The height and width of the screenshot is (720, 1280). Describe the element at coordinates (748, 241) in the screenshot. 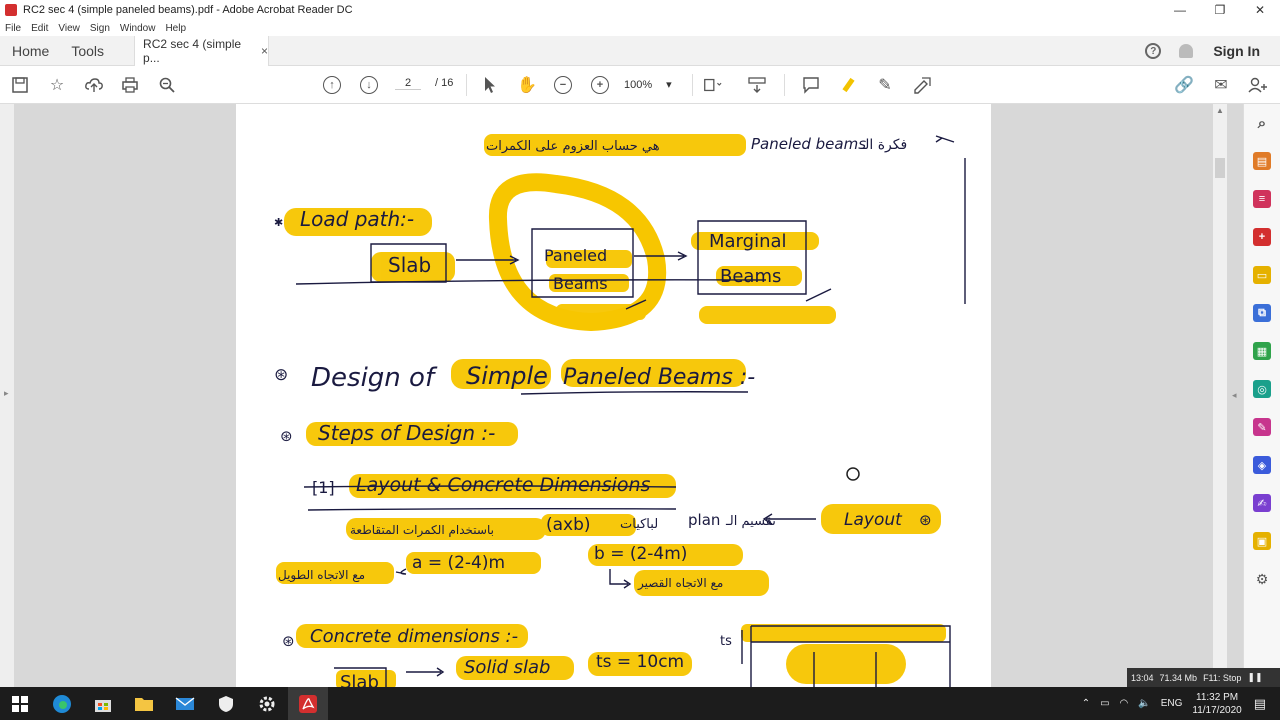

I see `marginal-box-label-1: Marginal` at that location.